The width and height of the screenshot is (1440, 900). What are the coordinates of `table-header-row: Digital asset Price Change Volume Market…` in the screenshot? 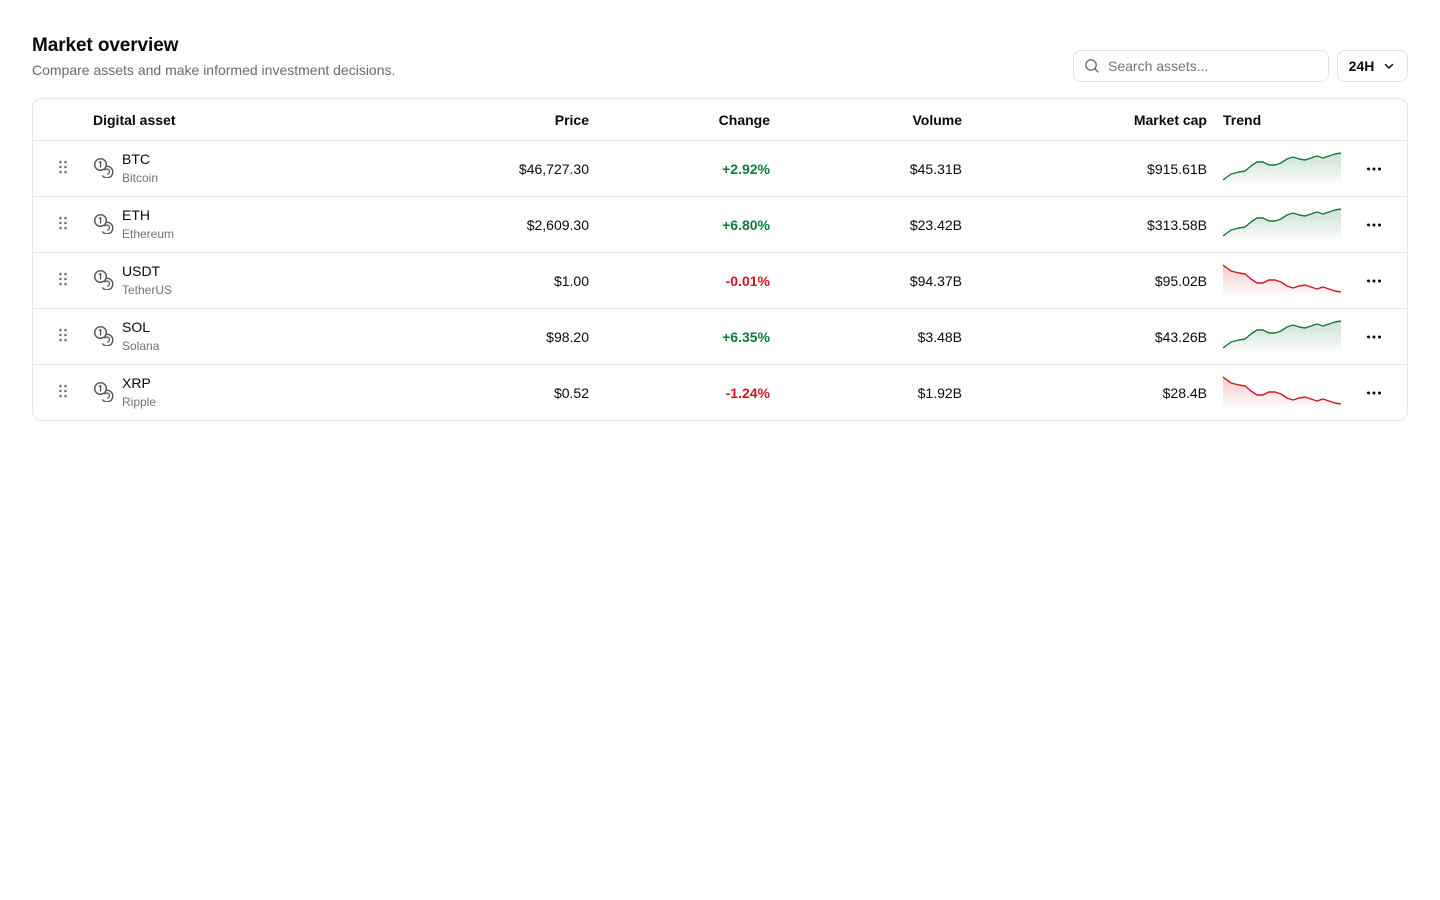 It's located at (720, 119).